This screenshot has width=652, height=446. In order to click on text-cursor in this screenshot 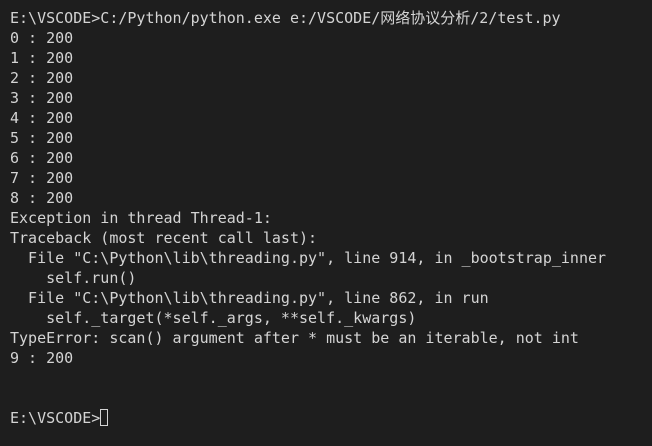, I will do `click(104, 417)`.